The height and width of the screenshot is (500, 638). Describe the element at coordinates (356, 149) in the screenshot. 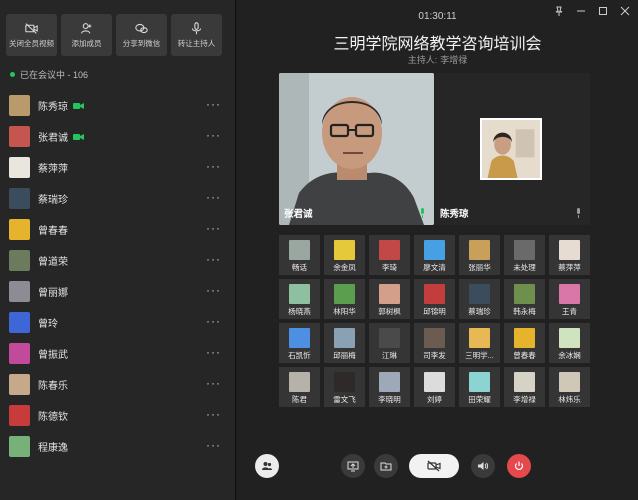

I see `main-speaker-video: 张君诚` at that location.